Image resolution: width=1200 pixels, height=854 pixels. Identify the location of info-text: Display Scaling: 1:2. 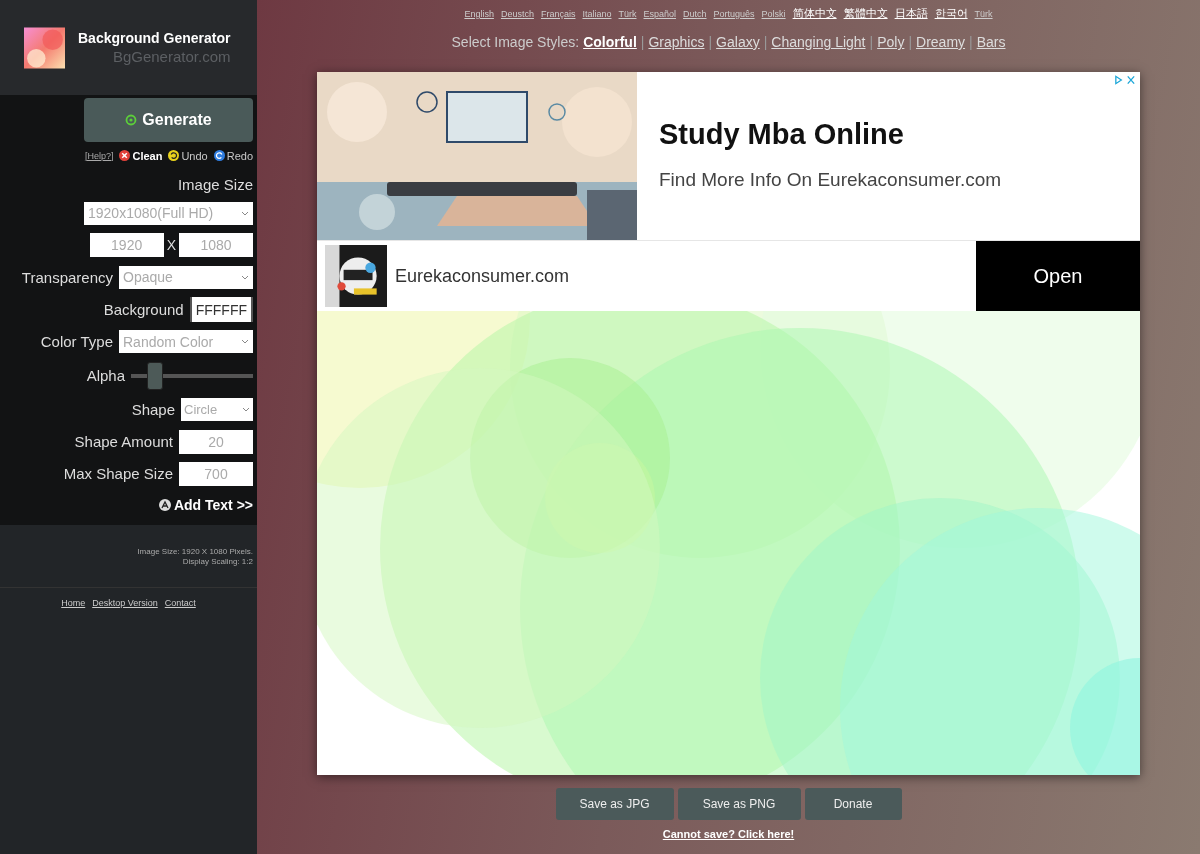
(217, 562).